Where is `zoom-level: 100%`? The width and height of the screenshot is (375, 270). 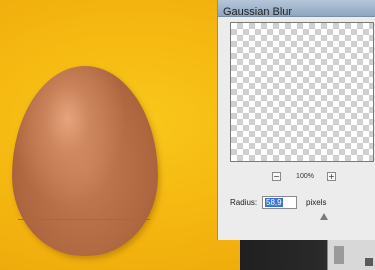
zoom-level: 100% is located at coordinates (305, 176).